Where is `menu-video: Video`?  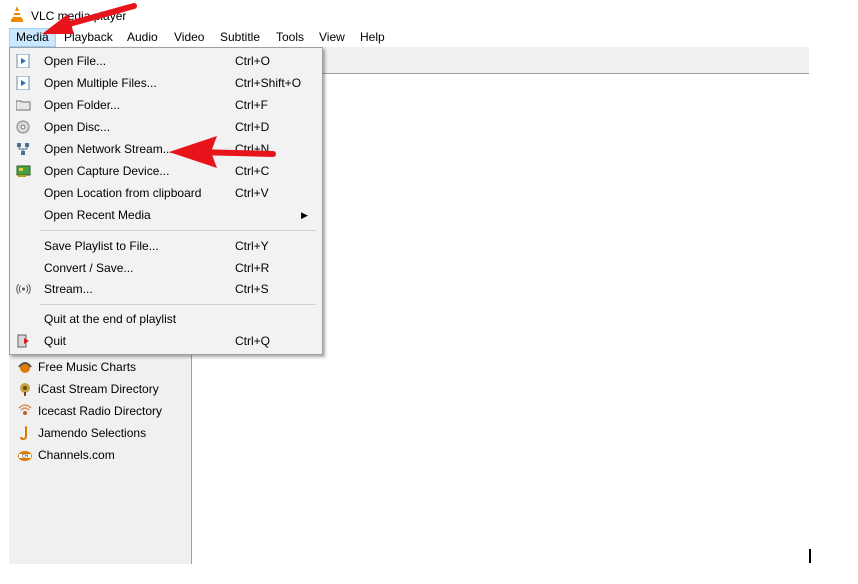
menu-video: Video is located at coordinates (189, 37).